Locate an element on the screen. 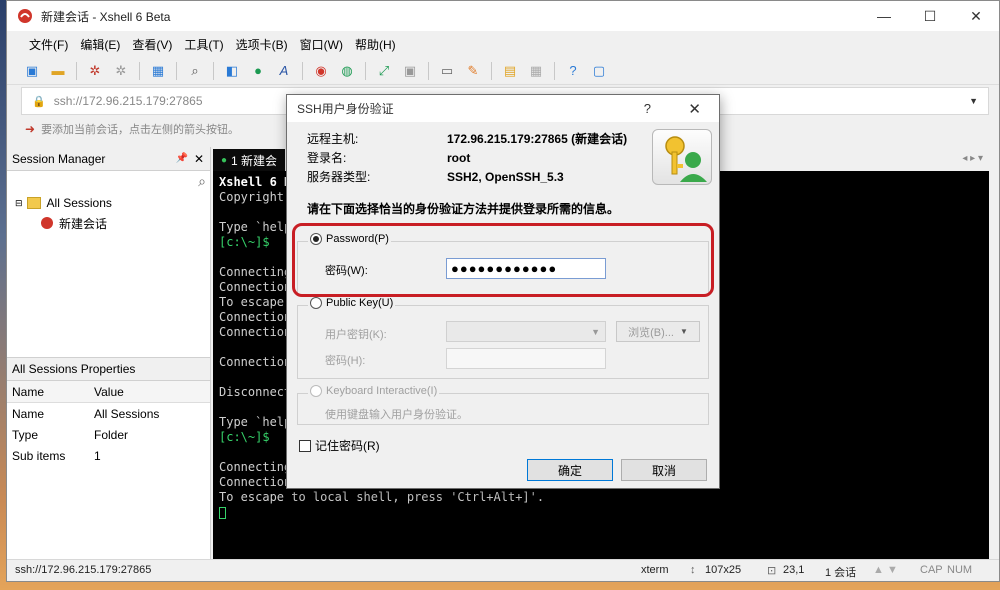 This screenshot has height=590, width=1000. info-row: 登录名: root is located at coordinates (467, 157).